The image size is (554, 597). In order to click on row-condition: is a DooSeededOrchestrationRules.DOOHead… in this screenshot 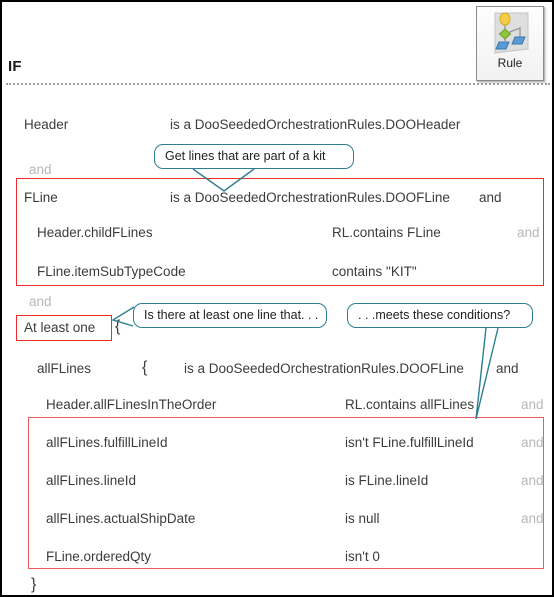, I will do `click(315, 125)`.